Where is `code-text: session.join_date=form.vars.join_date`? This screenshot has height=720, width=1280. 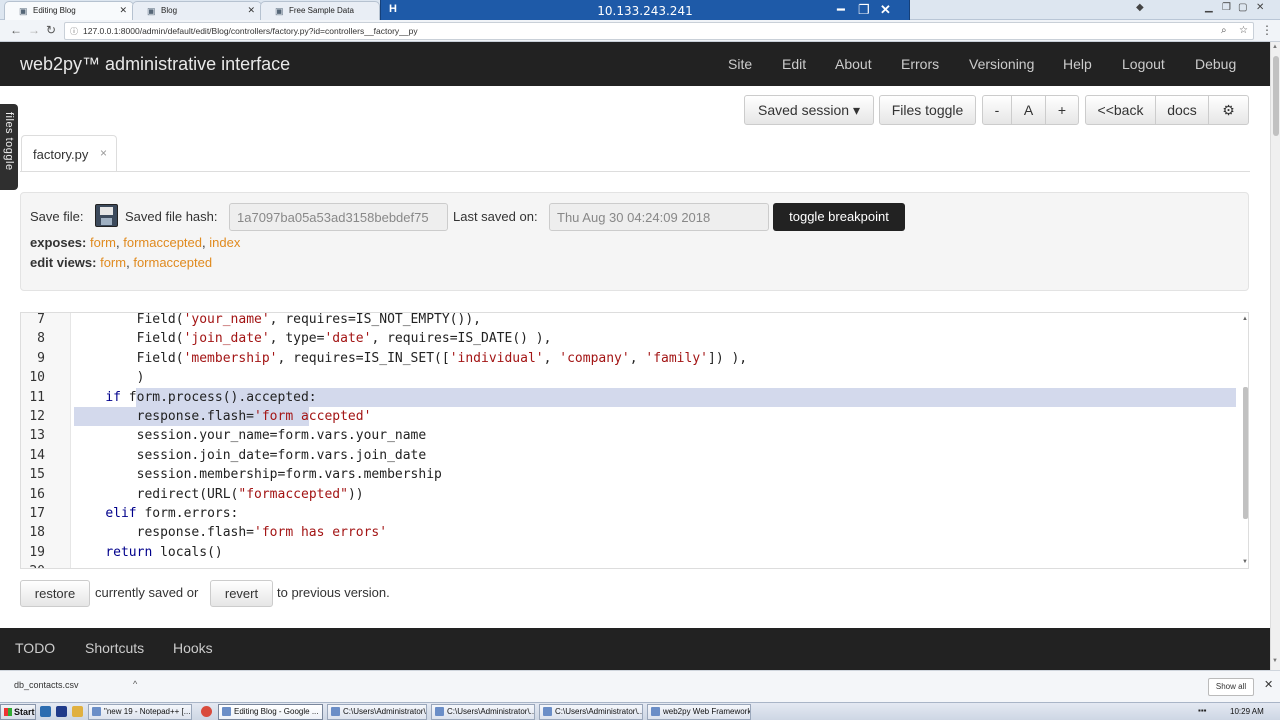 code-text: session.join_date=form.vars.join_date is located at coordinates (250, 455).